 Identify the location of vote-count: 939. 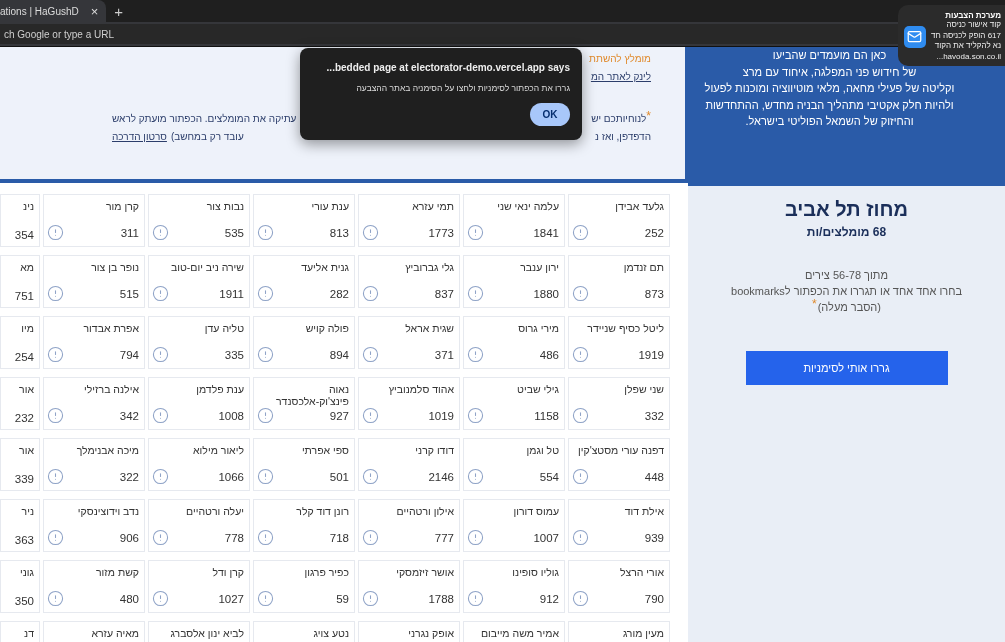
(654, 537).